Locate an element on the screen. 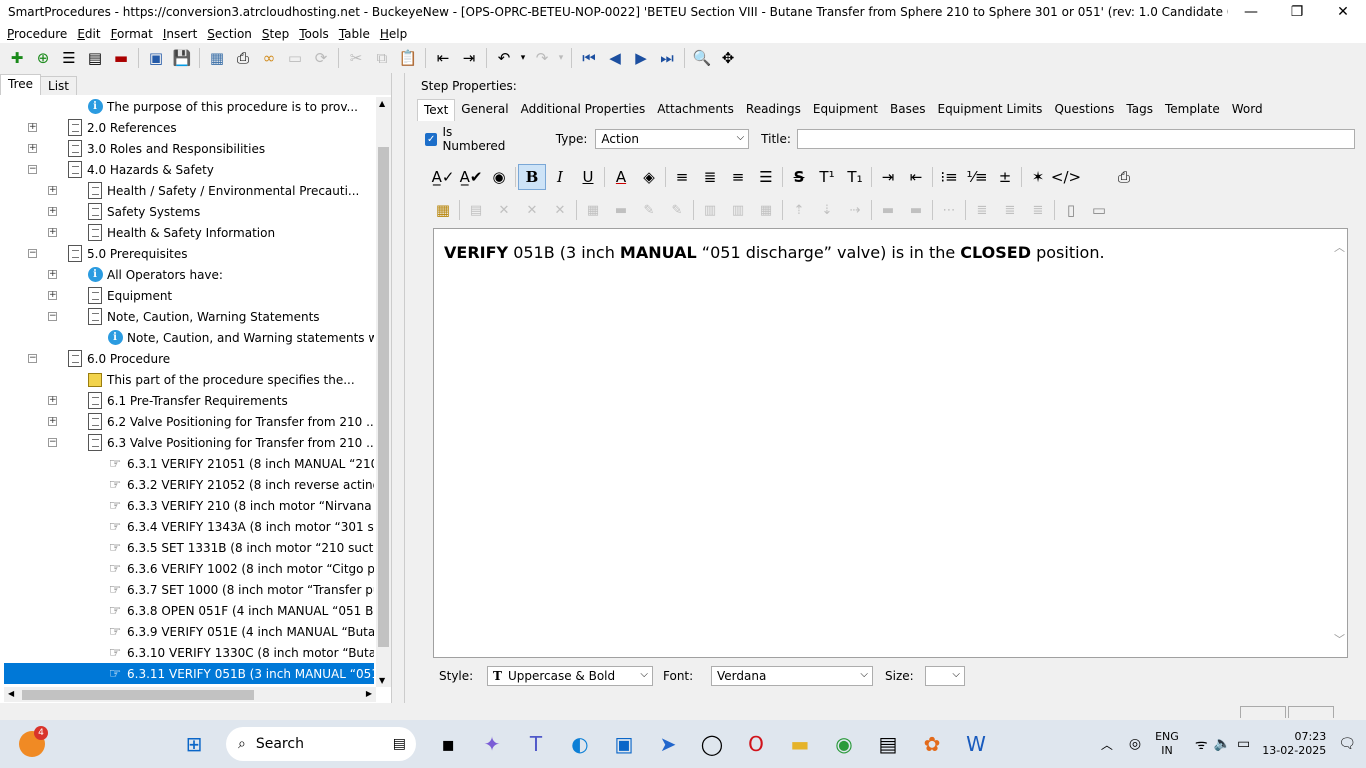  tab-word: Word is located at coordinates (1247, 110).